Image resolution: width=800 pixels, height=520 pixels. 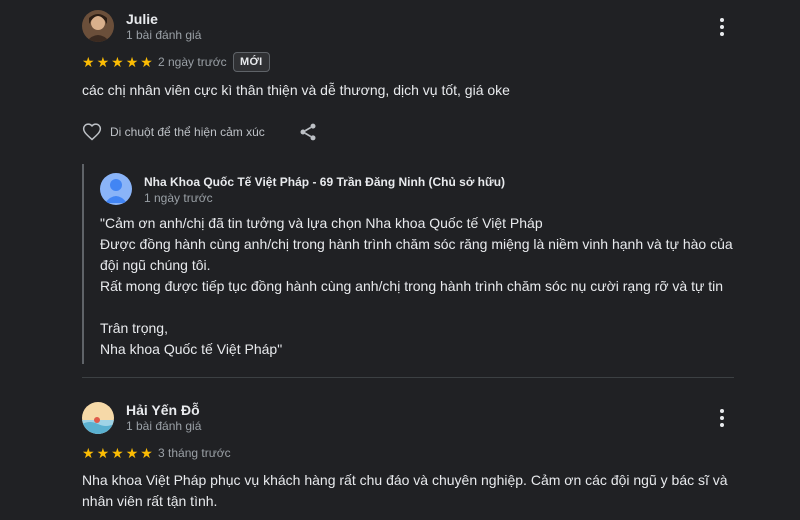 I want to click on share-button, so click(x=308, y=132).